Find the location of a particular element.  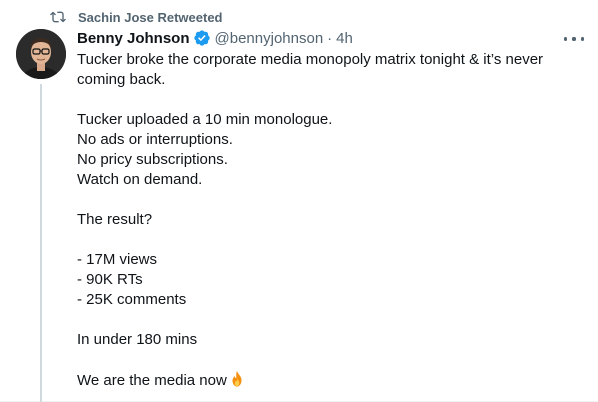

thread-line is located at coordinates (41, 243).